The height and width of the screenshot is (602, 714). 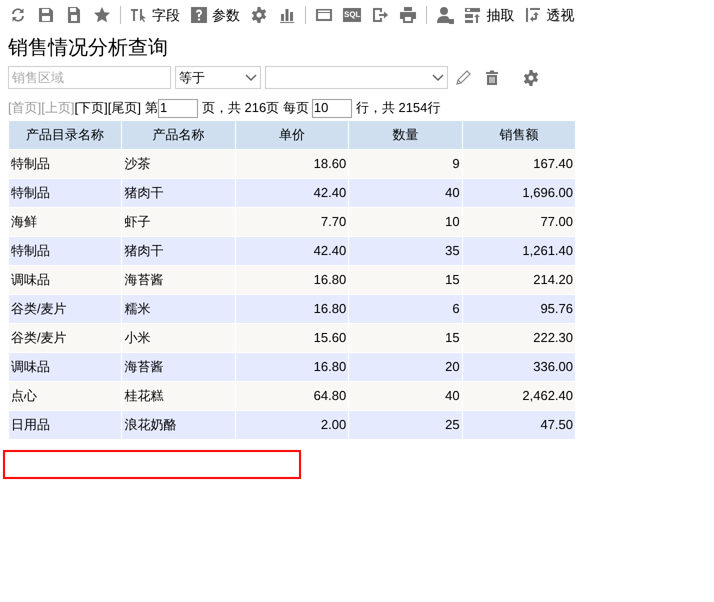 What do you see at coordinates (151, 108) in the screenshot?
I see `pager-text: 第` at bounding box center [151, 108].